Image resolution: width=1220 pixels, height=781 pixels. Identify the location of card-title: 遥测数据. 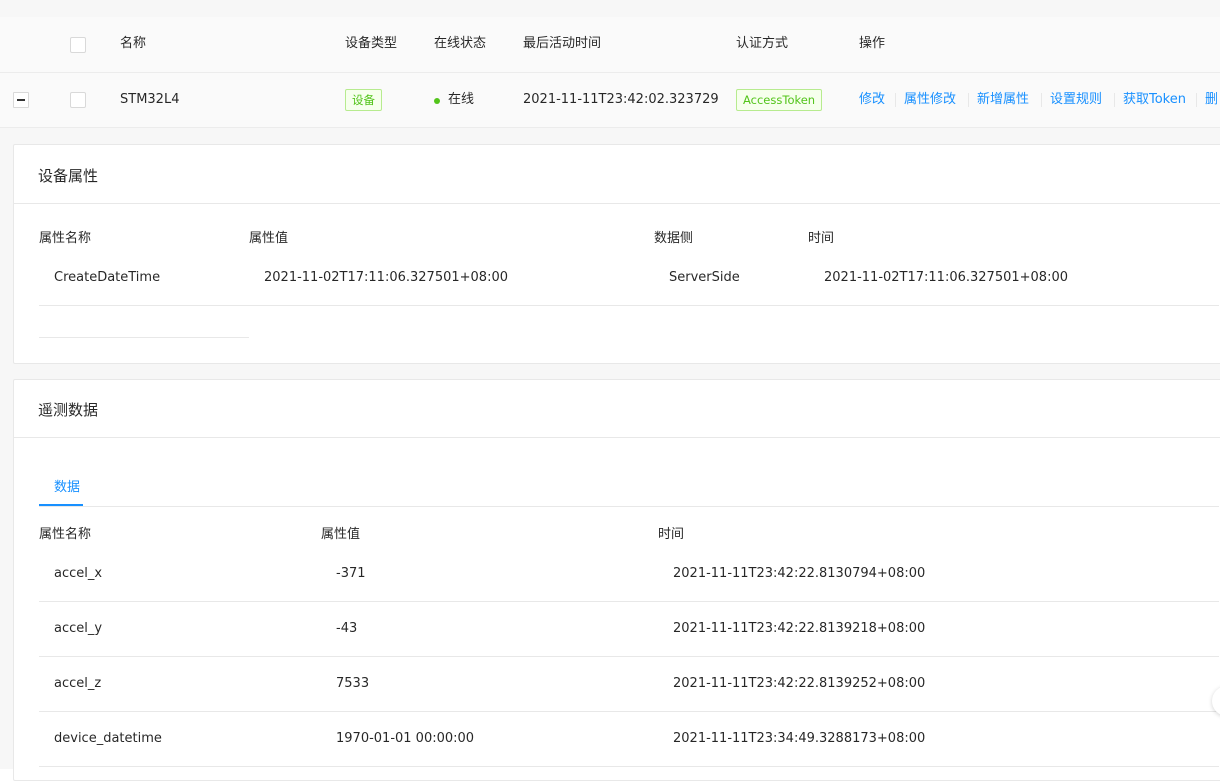
(68, 410).